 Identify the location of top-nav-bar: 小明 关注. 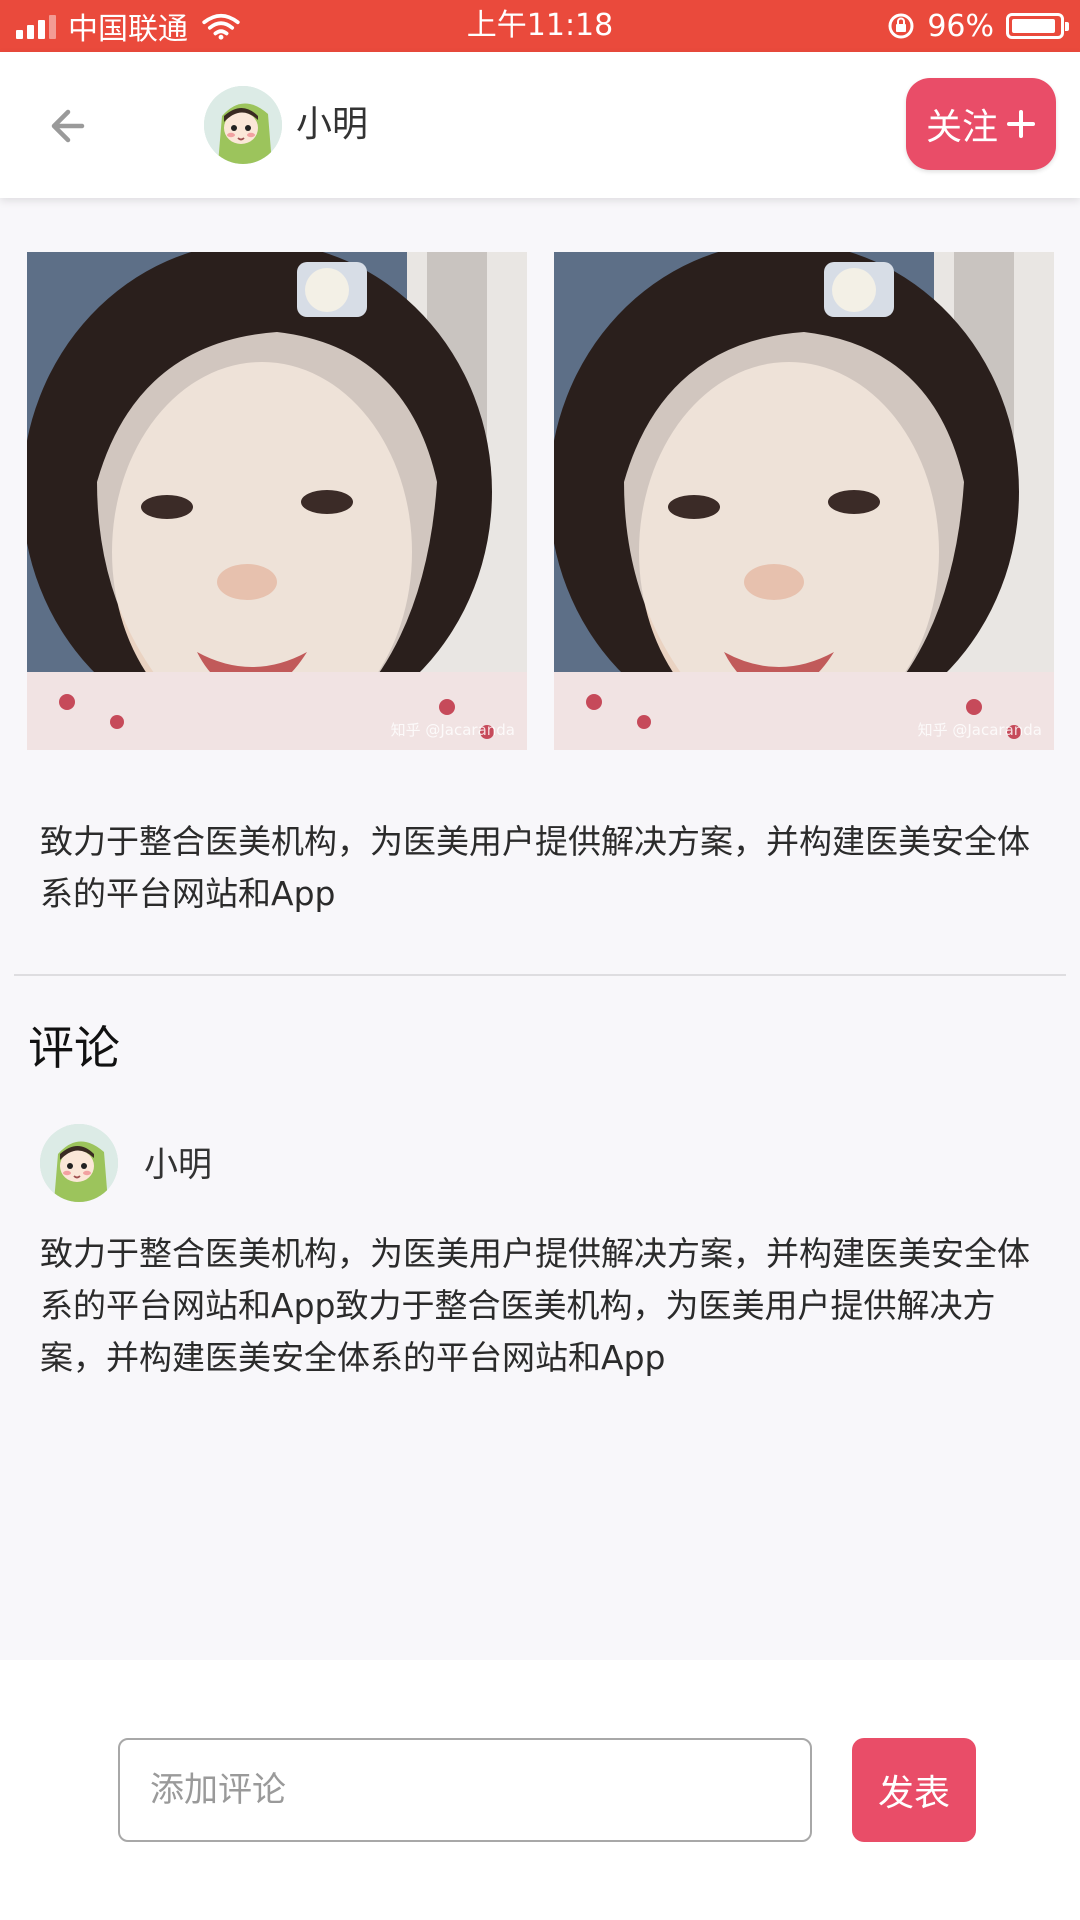
(540, 125).